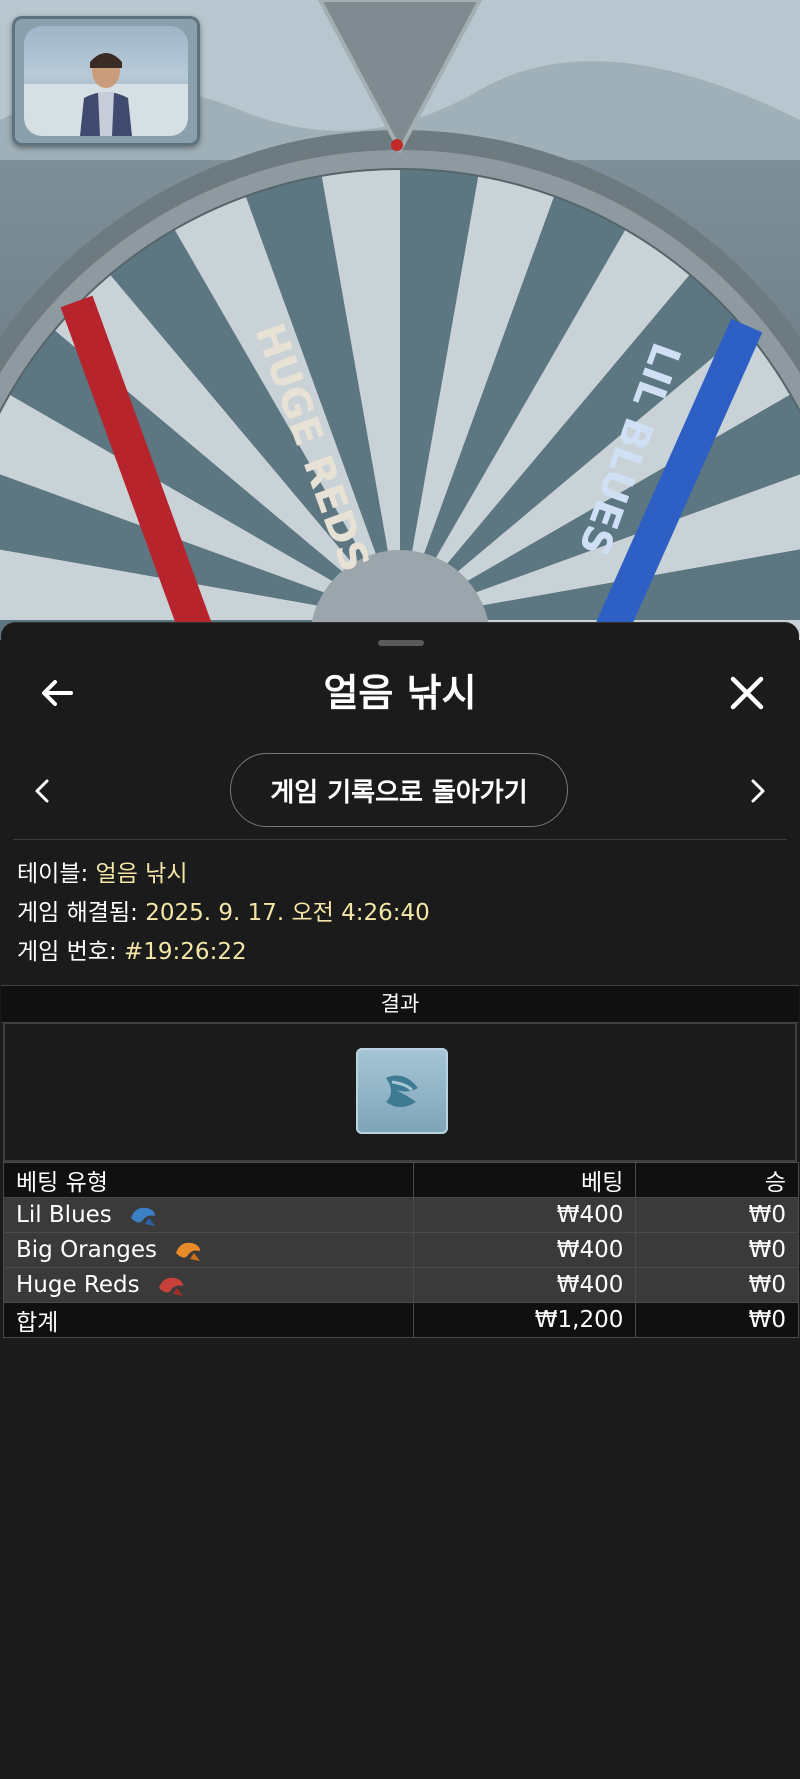 This screenshot has height=1779, width=800. Describe the element at coordinates (143, 1216) in the screenshot. I see `blue-fish-icon` at that location.